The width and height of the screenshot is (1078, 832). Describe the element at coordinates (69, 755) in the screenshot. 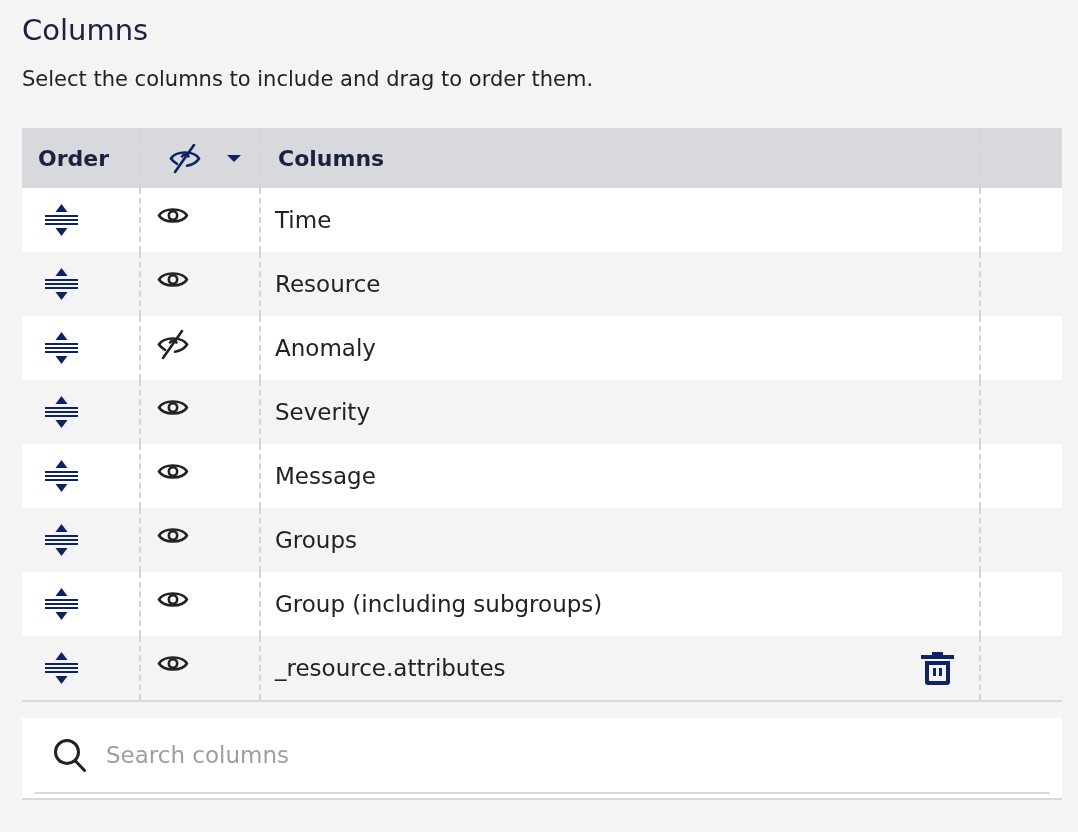

I see `search-icon` at that location.